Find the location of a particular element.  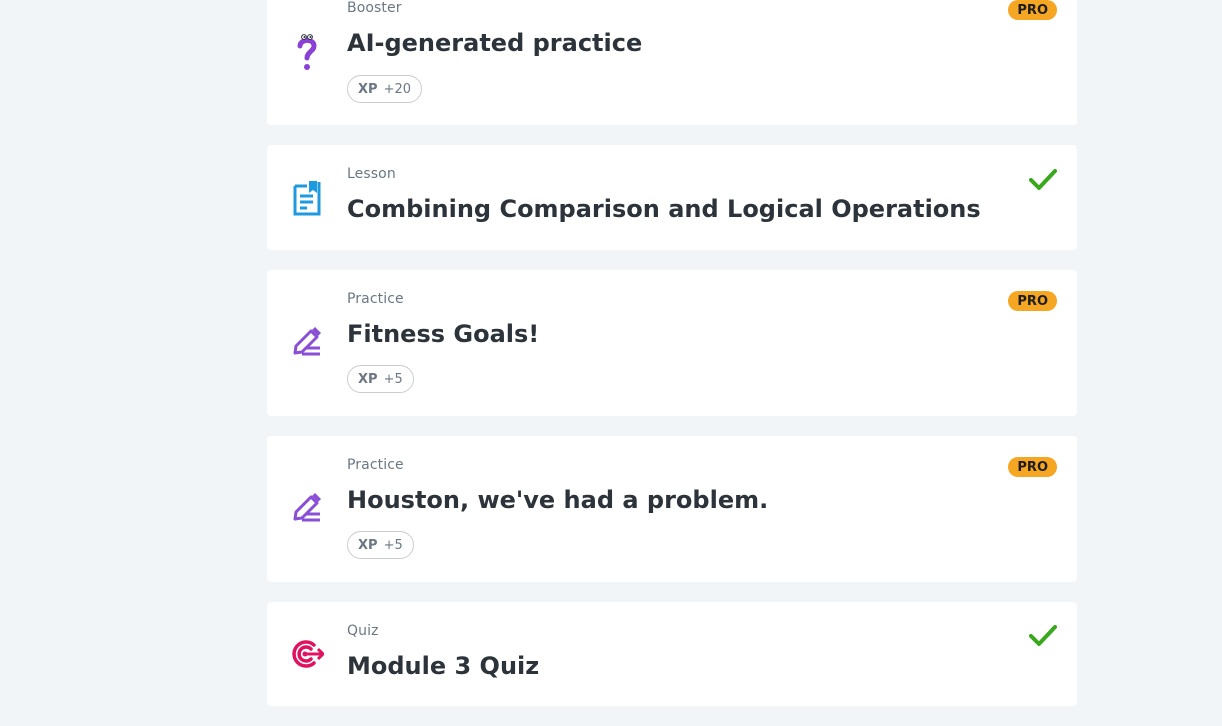

practice-card: Practice Fitness Goals! XP +5 PRO is located at coordinates (672, 343).